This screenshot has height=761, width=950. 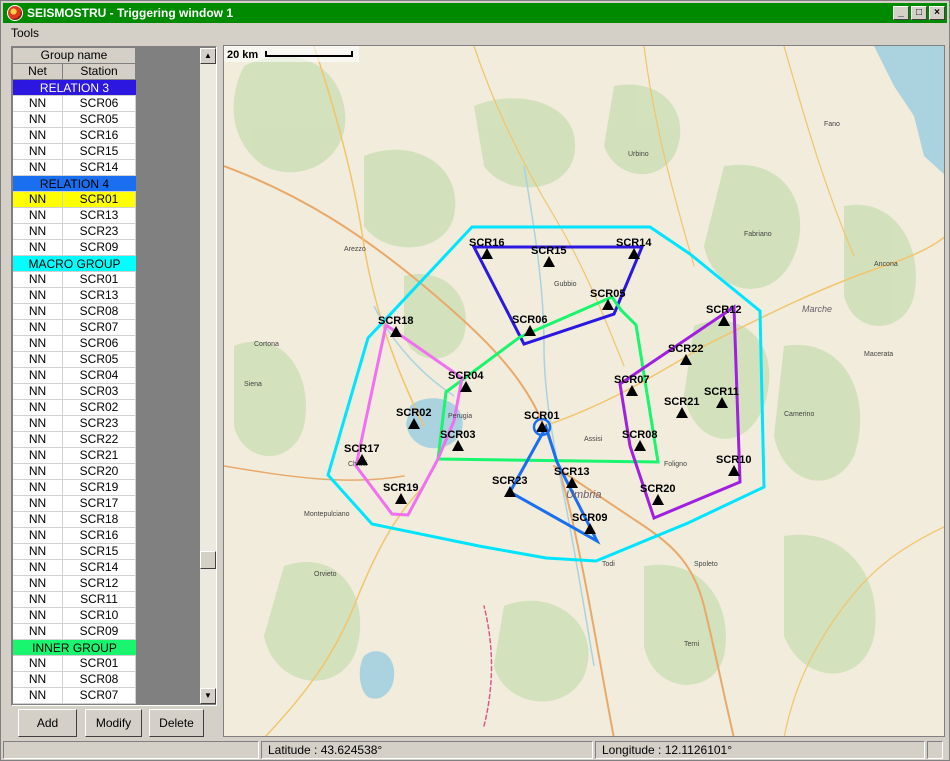 I want to click on table-row: NN SCR20, so click(x=74, y=472).